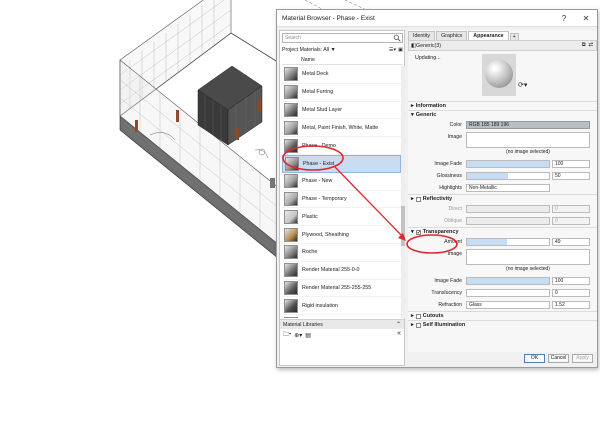 The height and width of the screenshot is (421, 600). I want to click on transparency-image-picker, so click(528, 257).